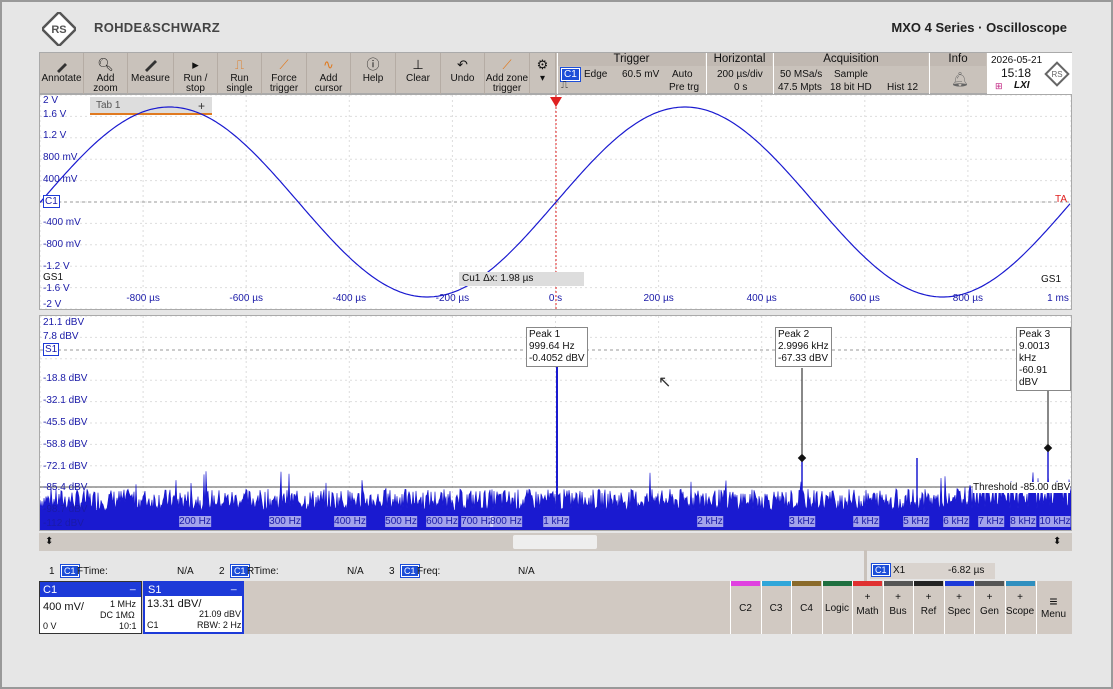  I want to click on cursor-delta-text: Cu1 Δx: 1.98 µs, so click(498, 278).